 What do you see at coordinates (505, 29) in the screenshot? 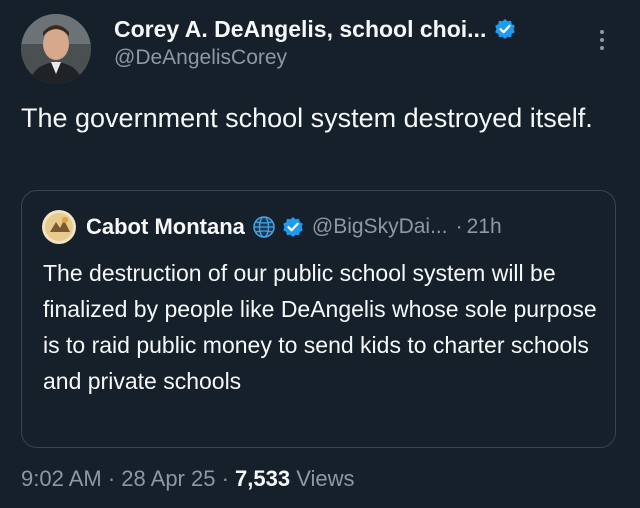
I see `verified-badge-icon` at bounding box center [505, 29].